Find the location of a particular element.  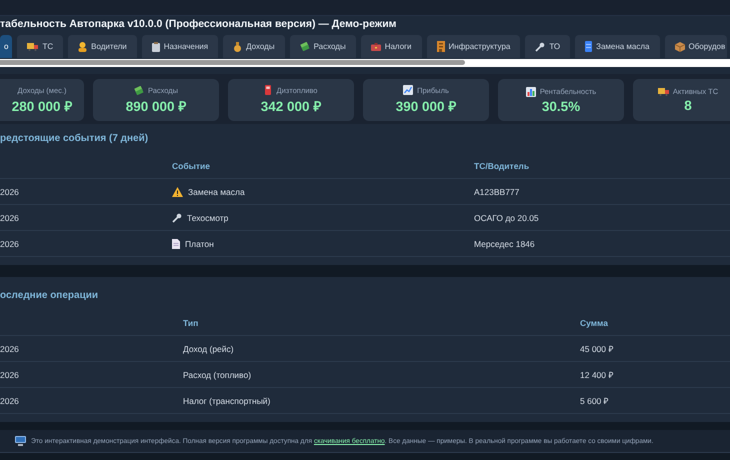

person-icon is located at coordinates (83, 47).